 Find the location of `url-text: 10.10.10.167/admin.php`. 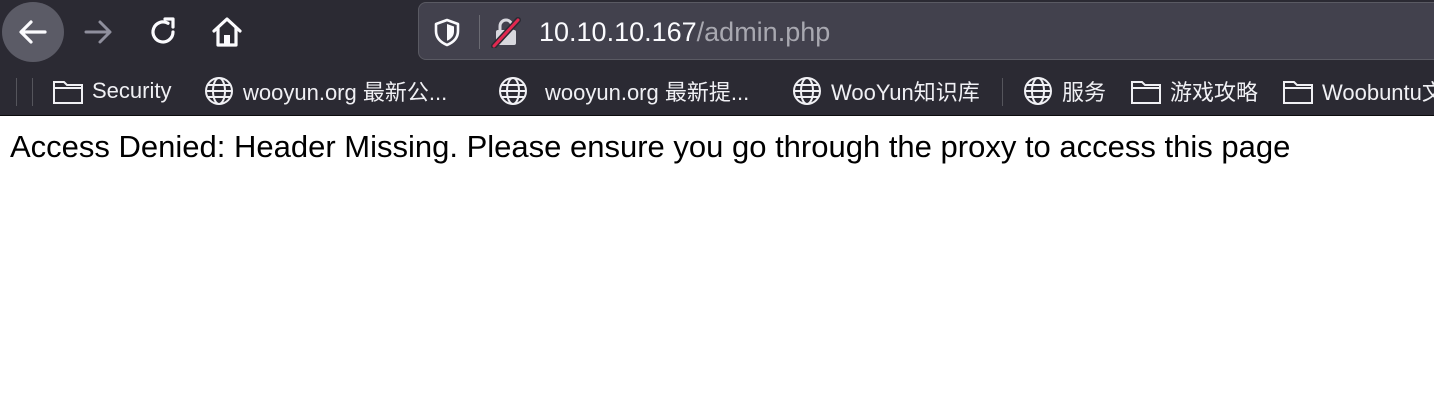

url-text: 10.10.10.167/admin.php is located at coordinates (684, 32).